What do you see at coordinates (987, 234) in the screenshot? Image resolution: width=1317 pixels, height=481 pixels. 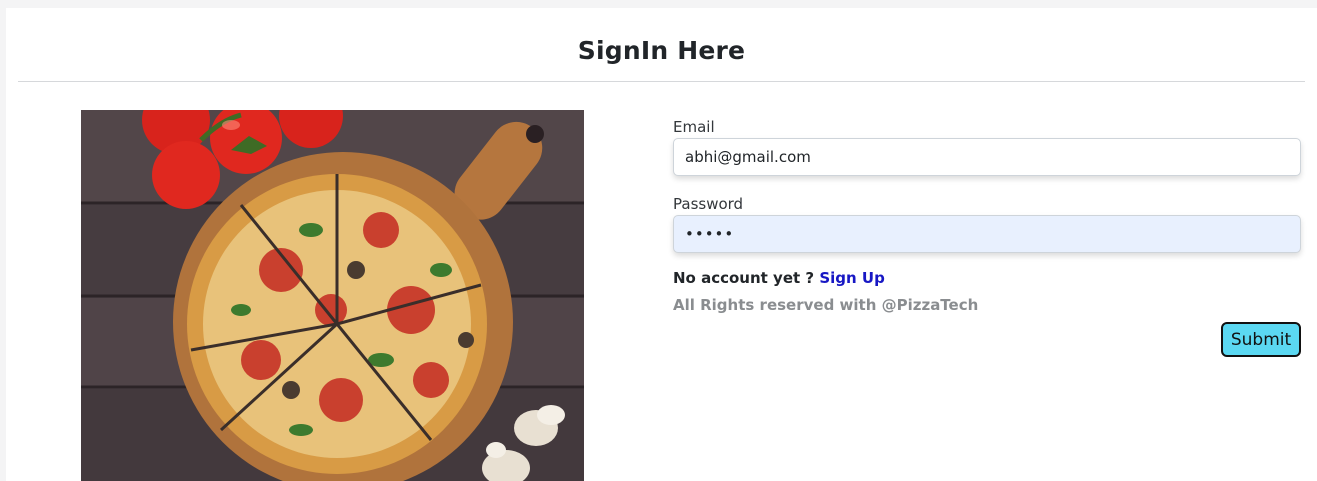 I see `password-input` at bounding box center [987, 234].